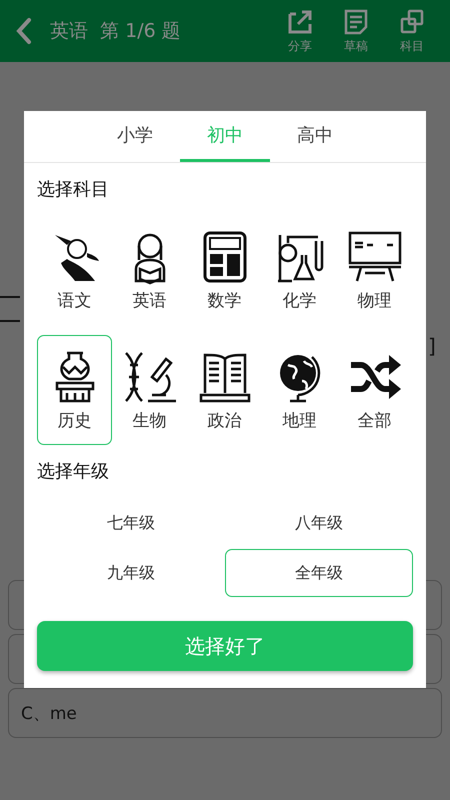 The width and height of the screenshot is (450, 800). I want to click on subject-option: 语文, so click(74, 270).